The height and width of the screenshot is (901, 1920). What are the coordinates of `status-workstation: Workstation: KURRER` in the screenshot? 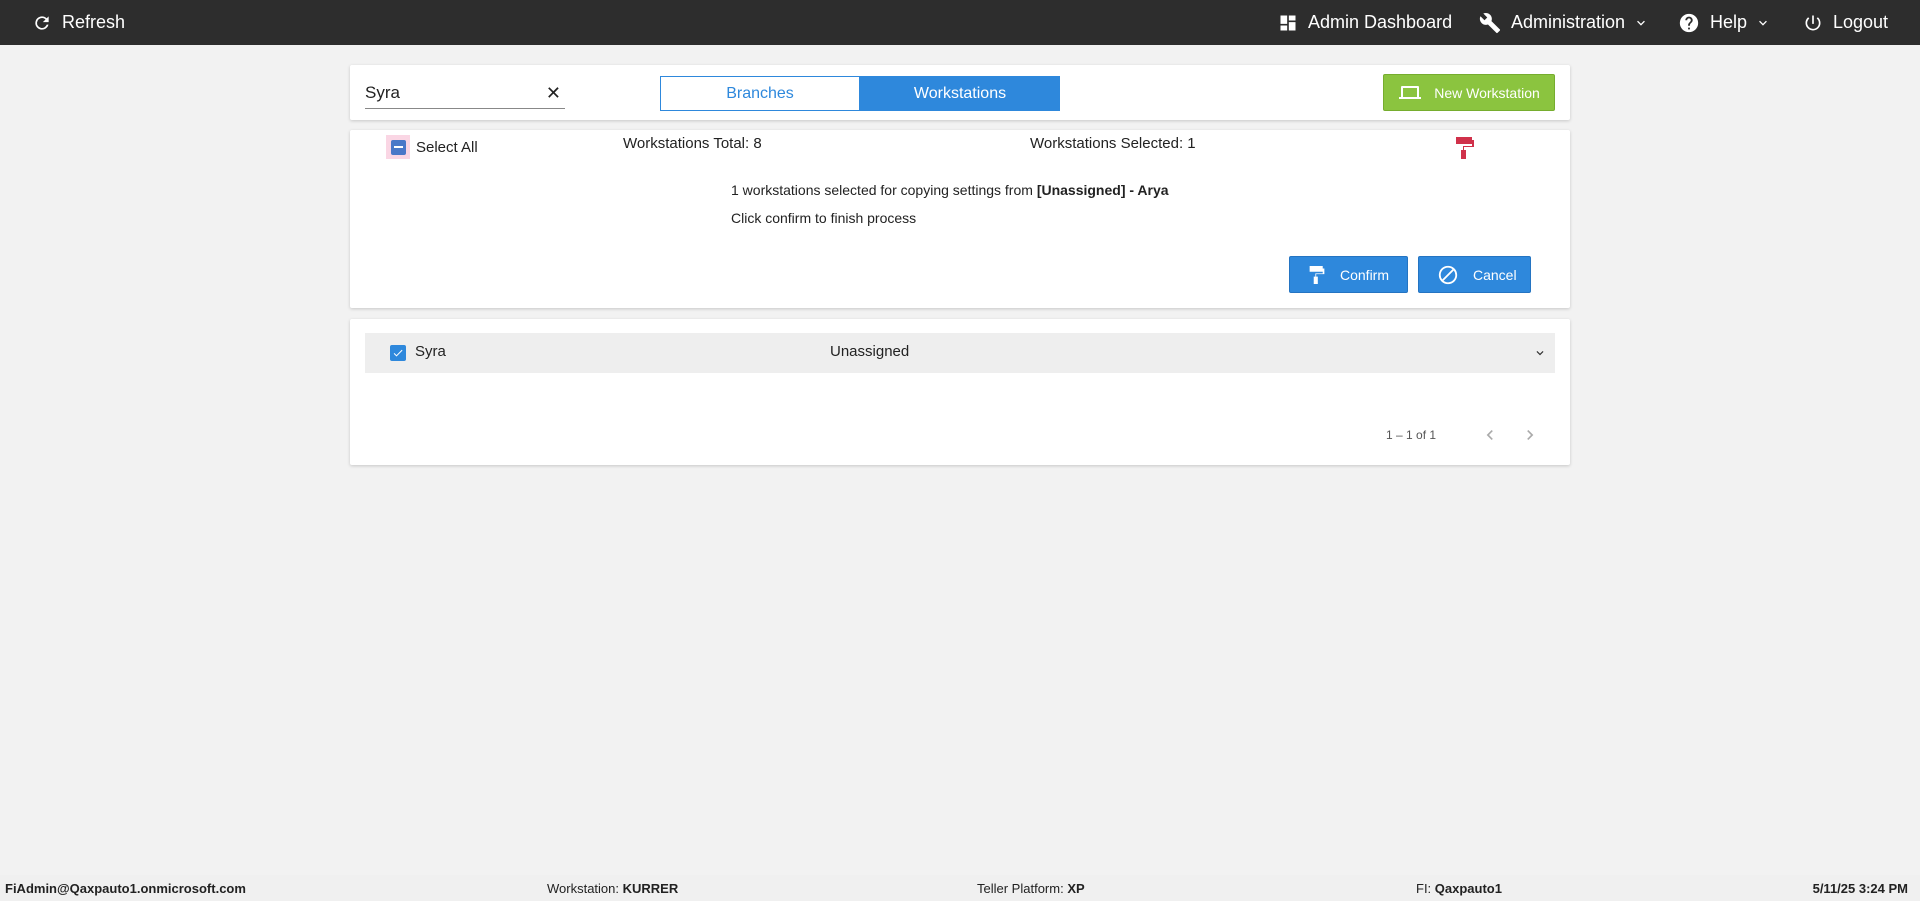 It's located at (612, 888).